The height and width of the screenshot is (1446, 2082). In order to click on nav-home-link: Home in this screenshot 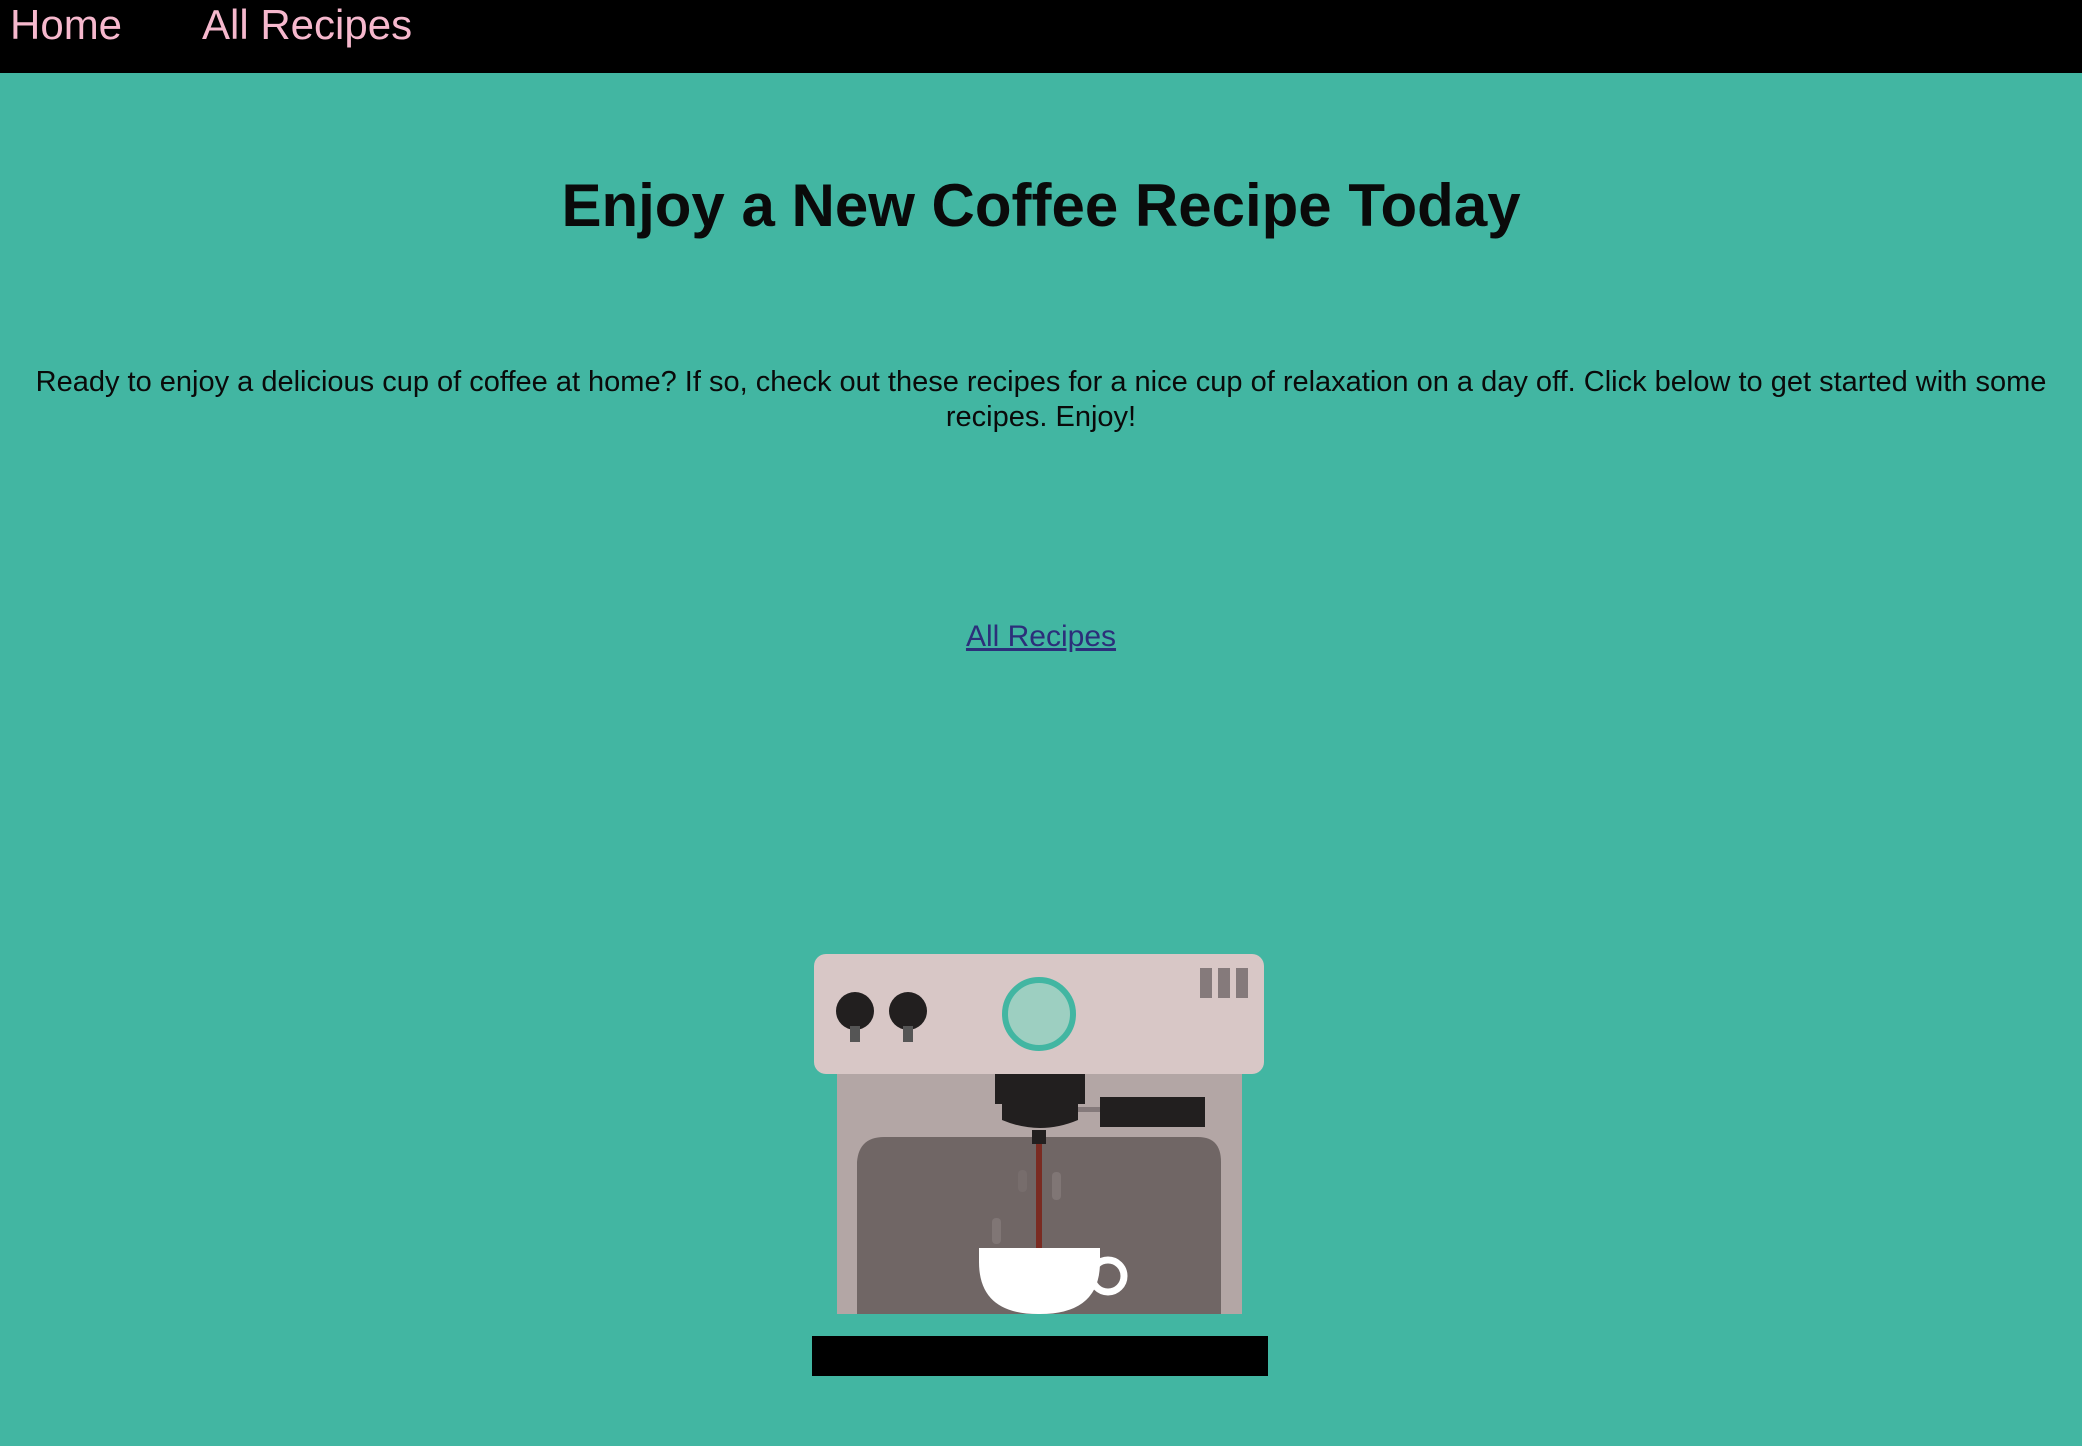, I will do `click(66, 25)`.